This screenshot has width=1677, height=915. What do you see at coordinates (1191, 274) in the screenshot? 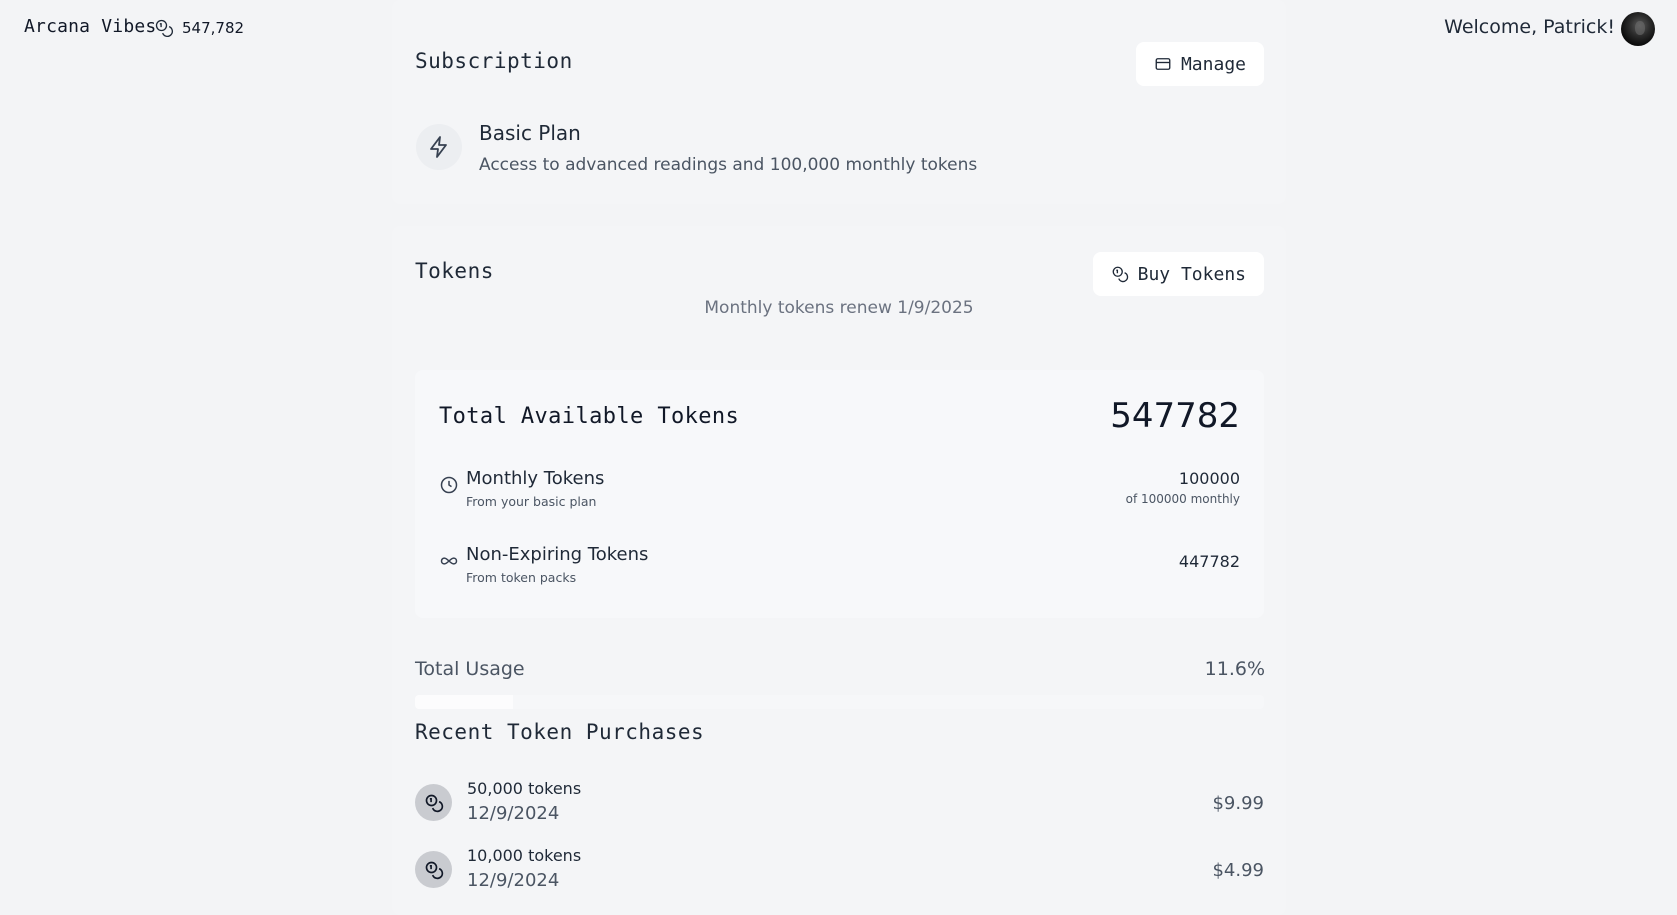
I see `buy-tokens-label: Buy Tokens` at bounding box center [1191, 274].